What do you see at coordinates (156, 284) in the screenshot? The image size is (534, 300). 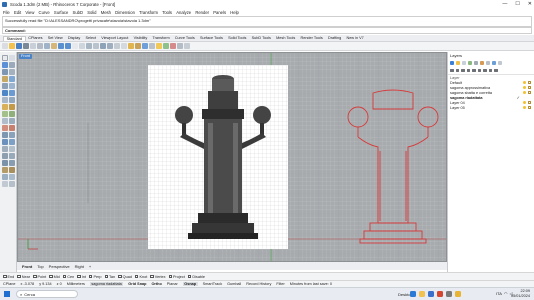 I see `ortho-toggle: Ortho` at bounding box center [156, 284].